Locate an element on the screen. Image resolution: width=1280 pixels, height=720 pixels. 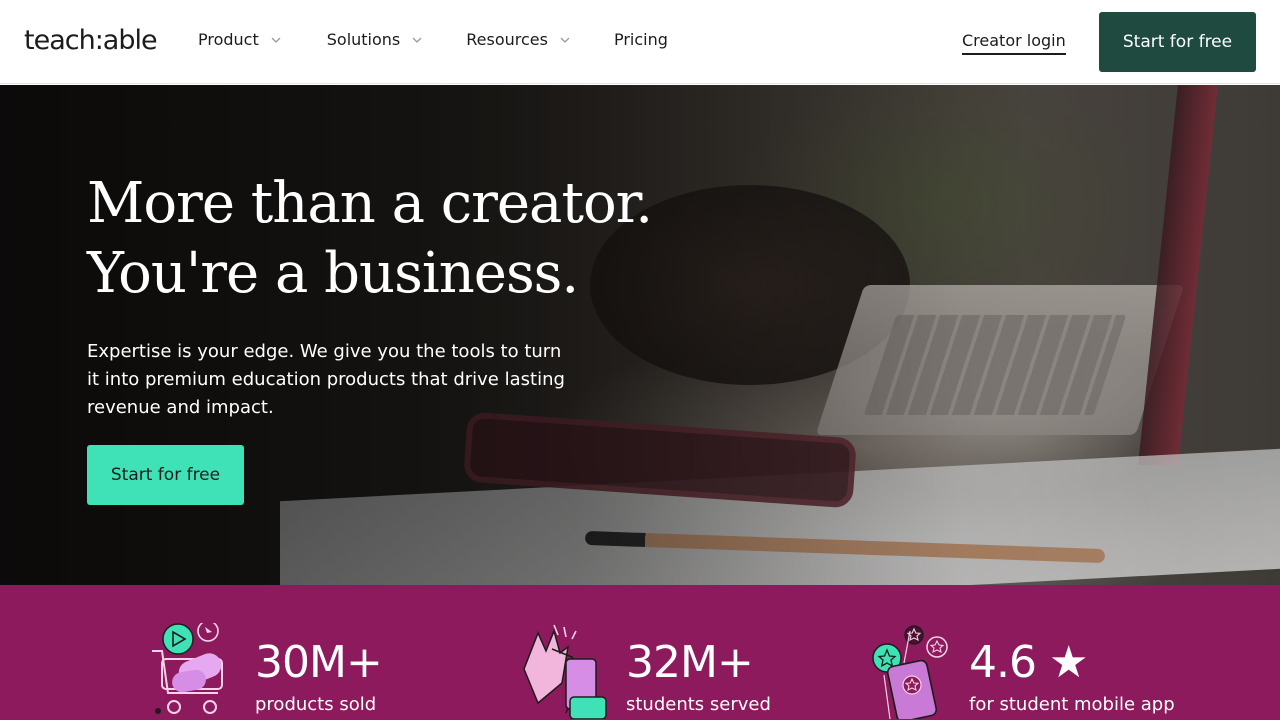
main-nav: Product Solutions Resources Pricing is located at coordinates (433, 39).